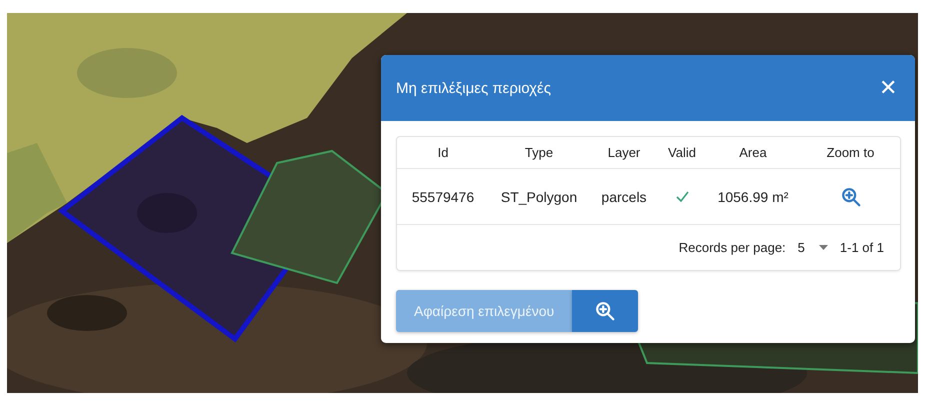 The width and height of the screenshot is (925, 401). I want to click on column-header: Type, so click(539, 152).